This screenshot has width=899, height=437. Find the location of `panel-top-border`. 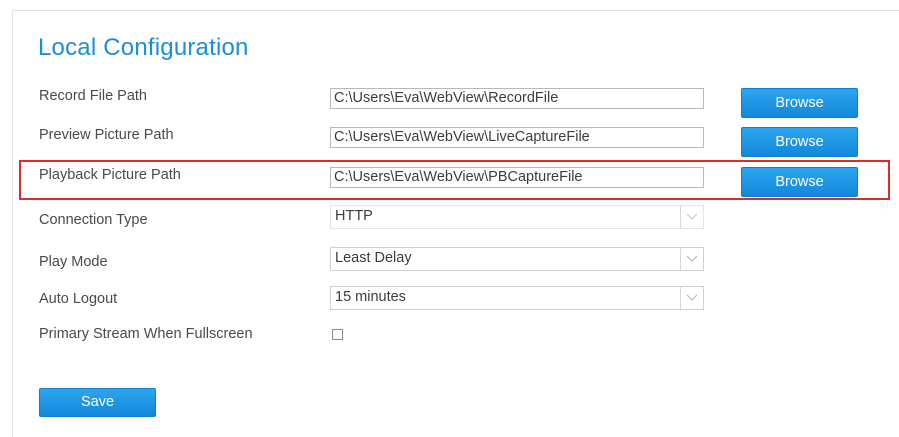

panel-top-border is located at coordinates (455, 10).